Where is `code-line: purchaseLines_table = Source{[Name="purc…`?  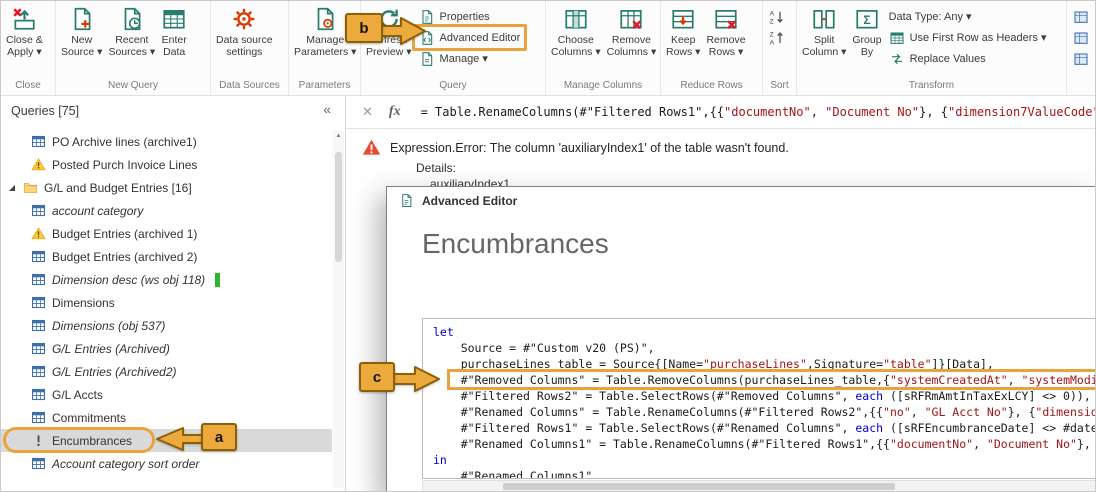 code-line: purchaseLines_table = Source{[Name="purc… is located at coordinates (764, 364).